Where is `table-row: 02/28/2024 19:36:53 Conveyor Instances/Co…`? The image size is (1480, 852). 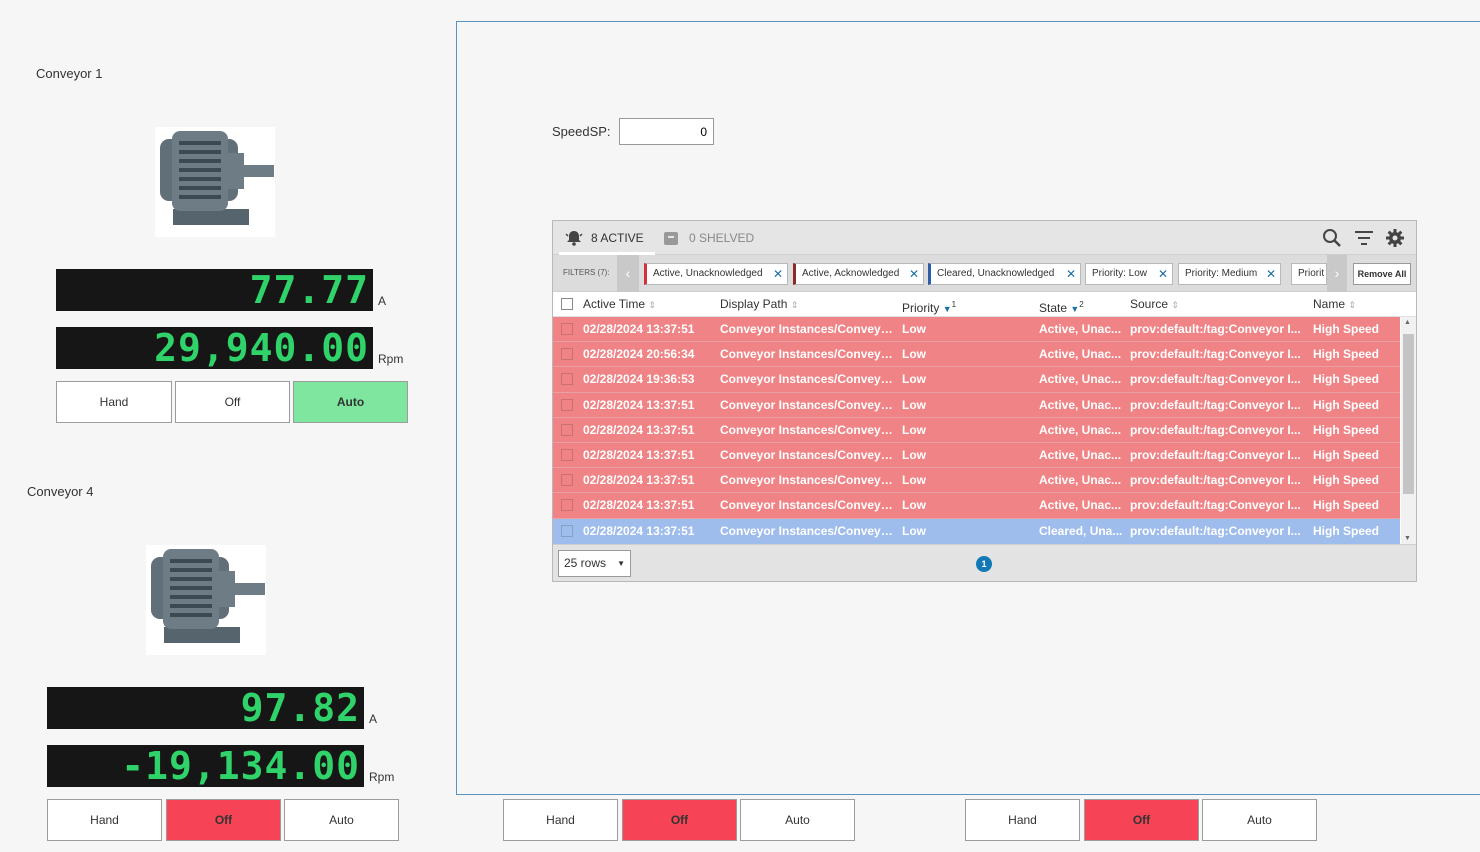
table-row: 02/28/2024 19:36:53 Conveyor Instances/Co… is located at coordinates (976, 380).